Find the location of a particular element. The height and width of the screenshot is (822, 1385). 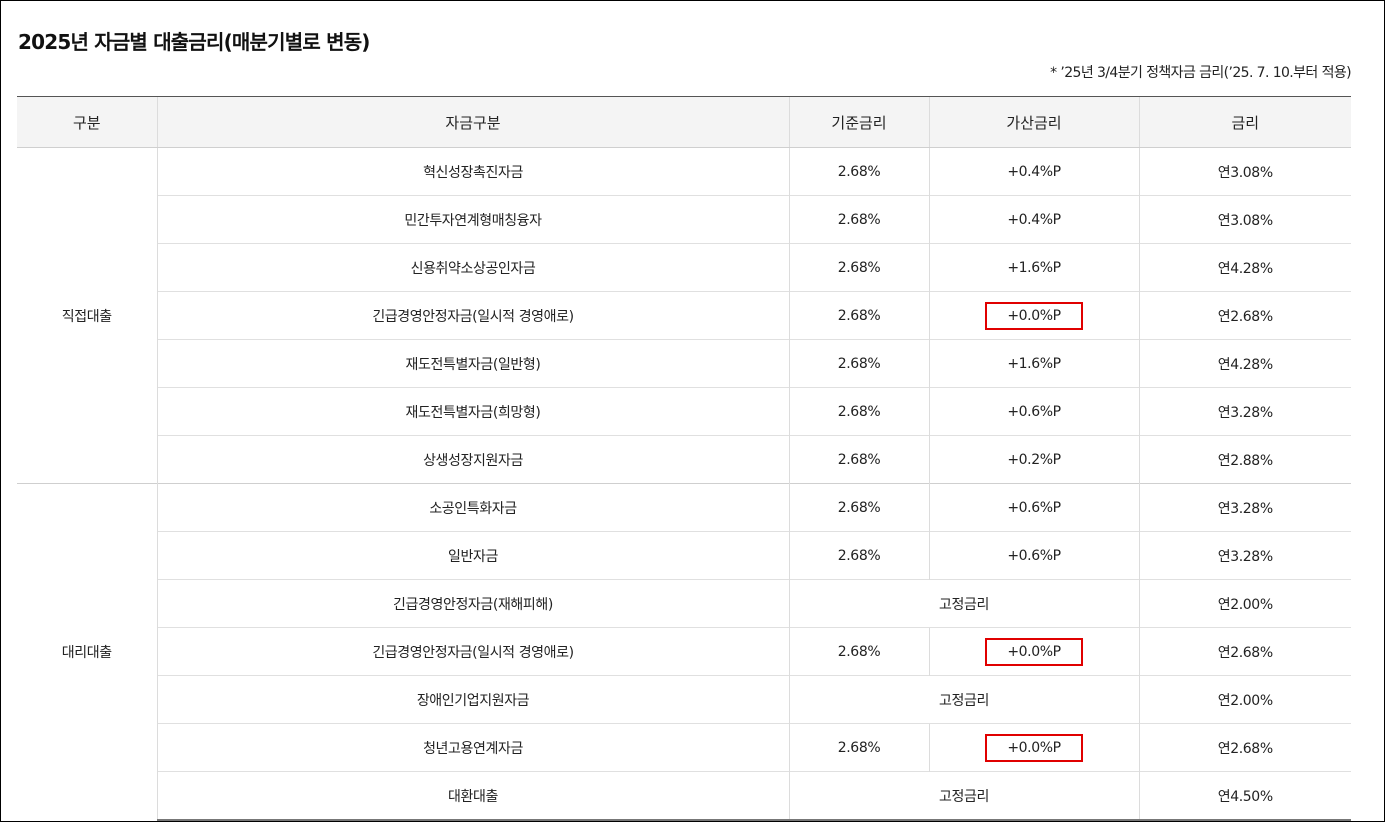

add-rate: +0.2%P is located at coordinates (1033, 459).